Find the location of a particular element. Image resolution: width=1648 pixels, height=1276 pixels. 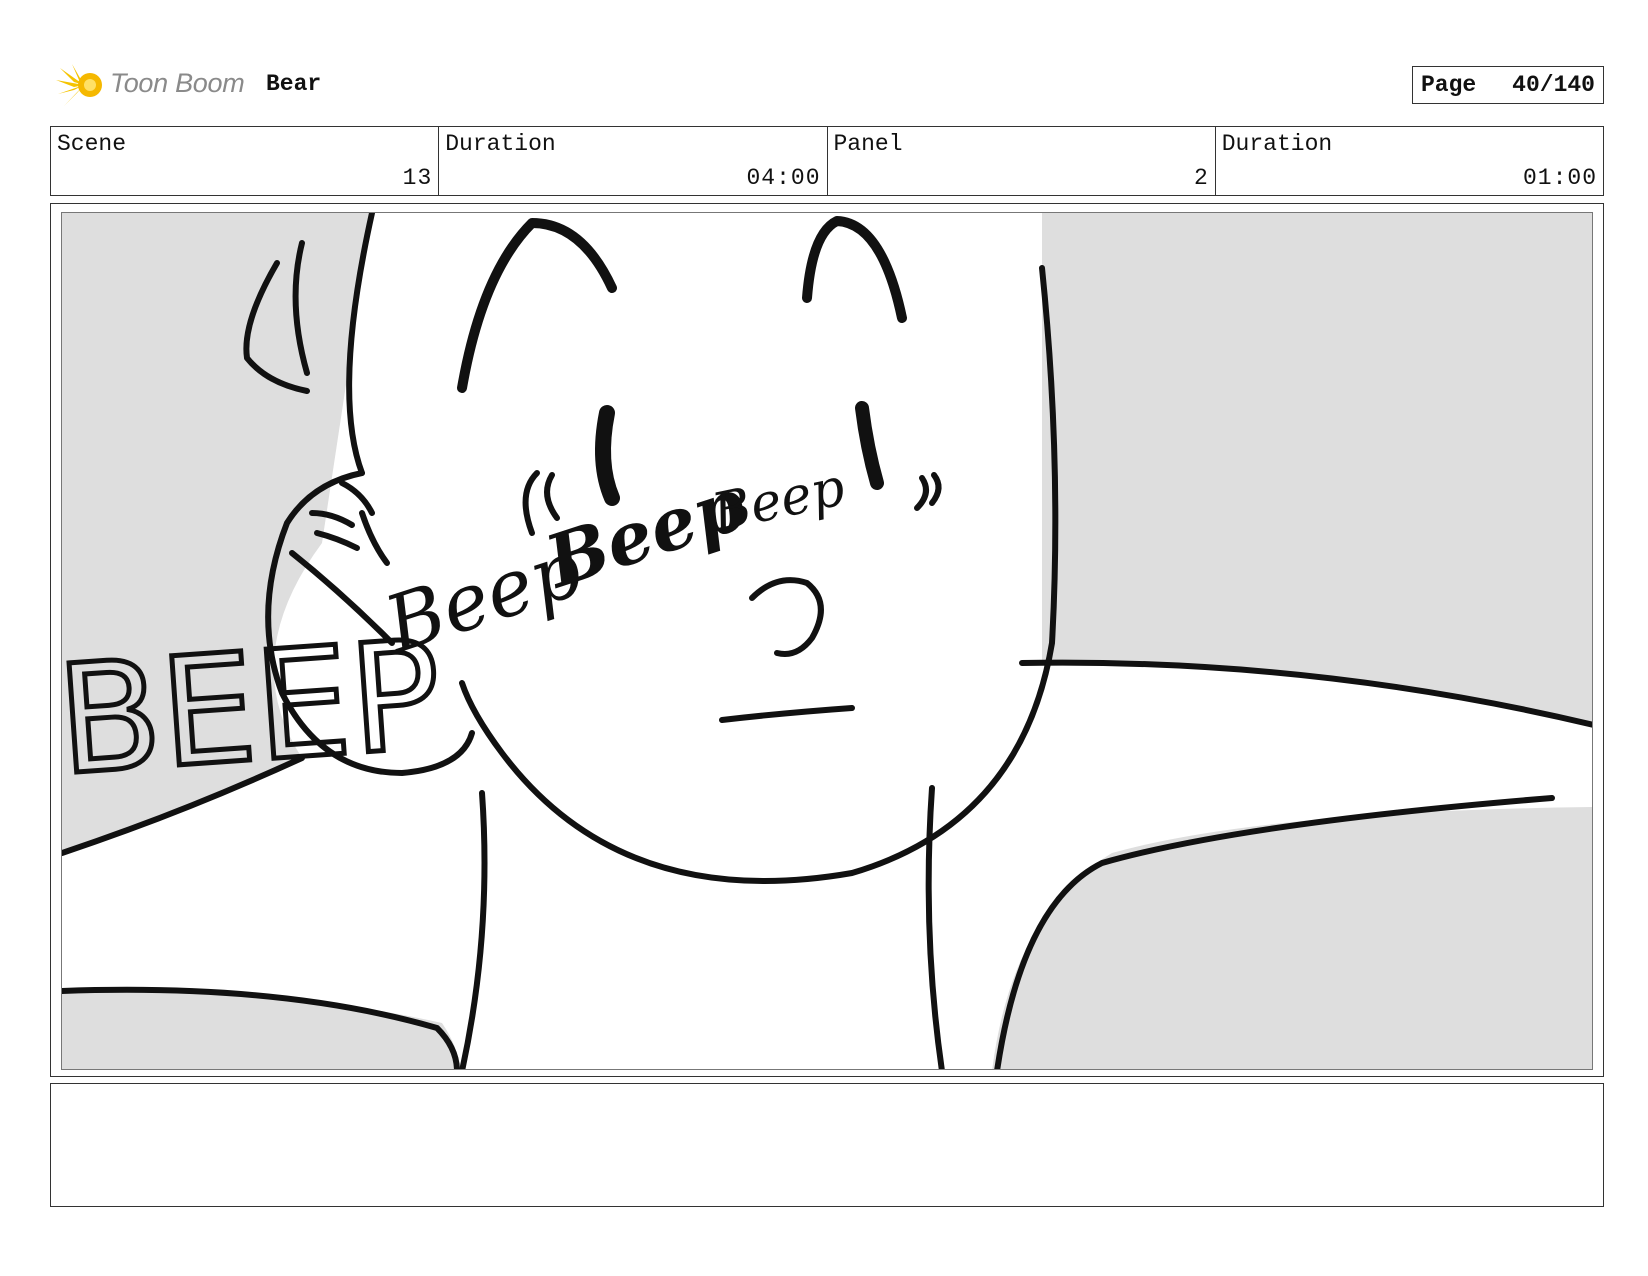

page-number: 40/140 is located at coordinates (1553, 85).